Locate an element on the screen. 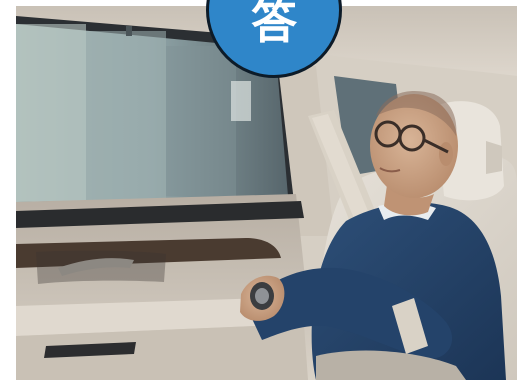 The height and width of the screenshot is (380, 517). badge-glyph: 答 is located at coordinates (274, 24).